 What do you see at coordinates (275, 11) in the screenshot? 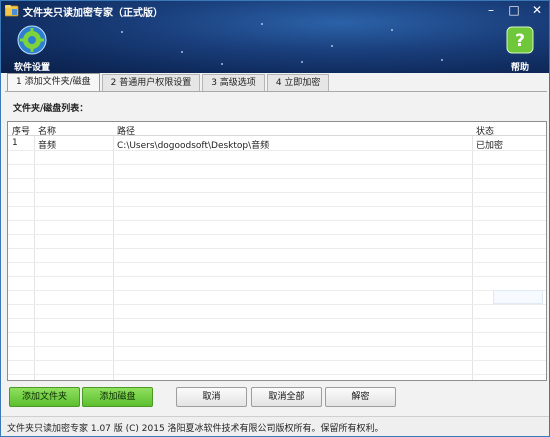
I see `title-bar: 文件夹只读加密专家（正式版） – □ ✕` at bounding box center [275, 11].